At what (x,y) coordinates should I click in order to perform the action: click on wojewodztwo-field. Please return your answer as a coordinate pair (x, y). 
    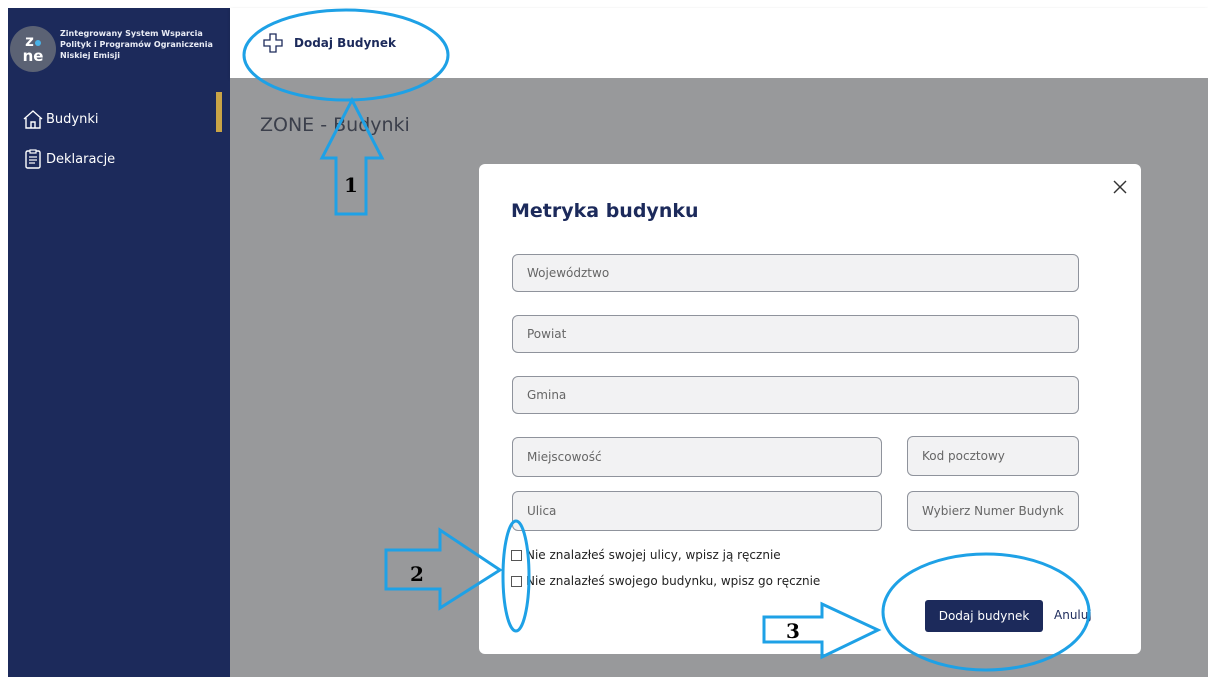
    Looking at the image, I should click on (795, 273).